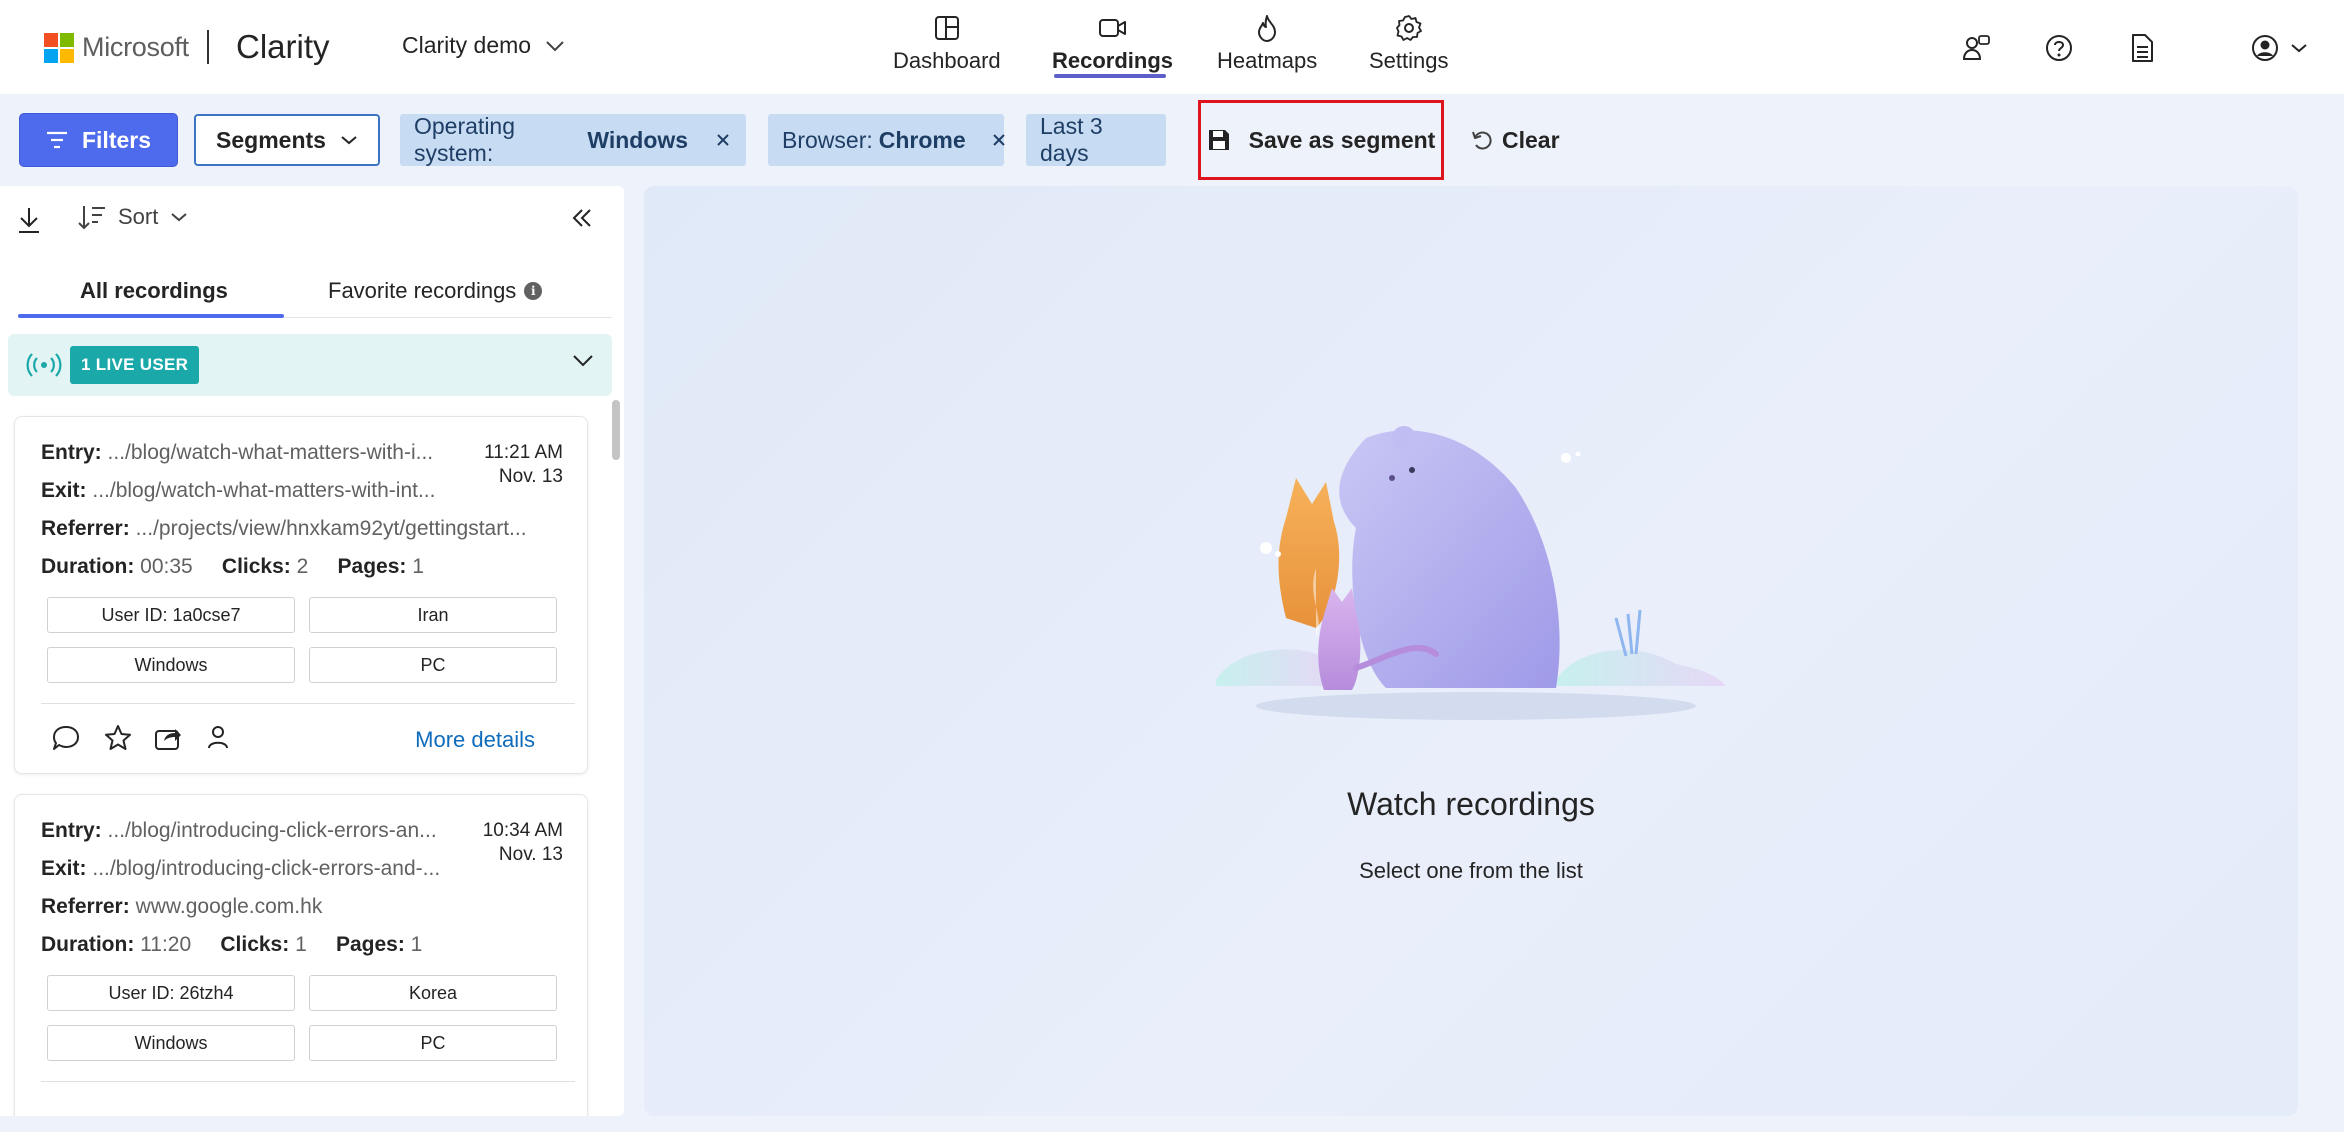 The height and width of the screenshot is (1132, 2344). Describe the element at coordinates (66, 738) in the screenshot. I see `comment-icon` at that location.